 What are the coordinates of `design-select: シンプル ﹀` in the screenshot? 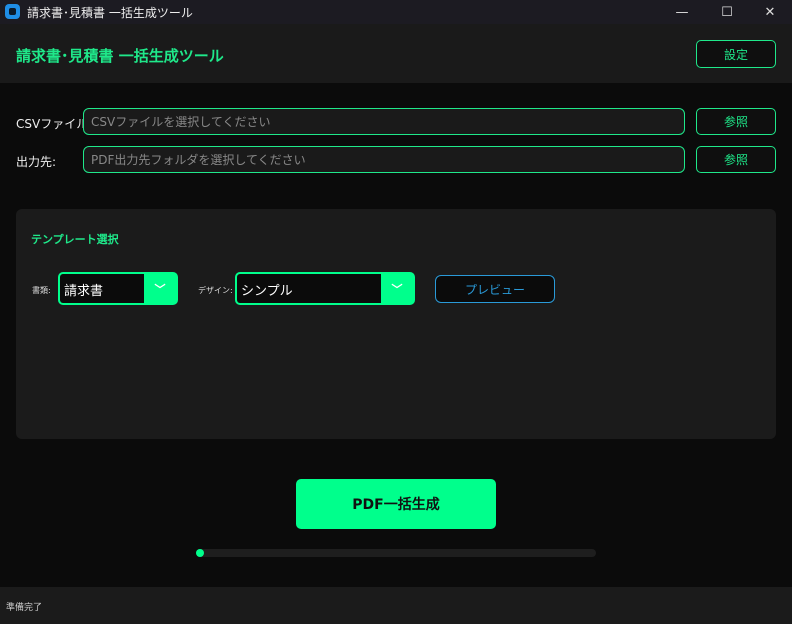 It's located at (325, 288).